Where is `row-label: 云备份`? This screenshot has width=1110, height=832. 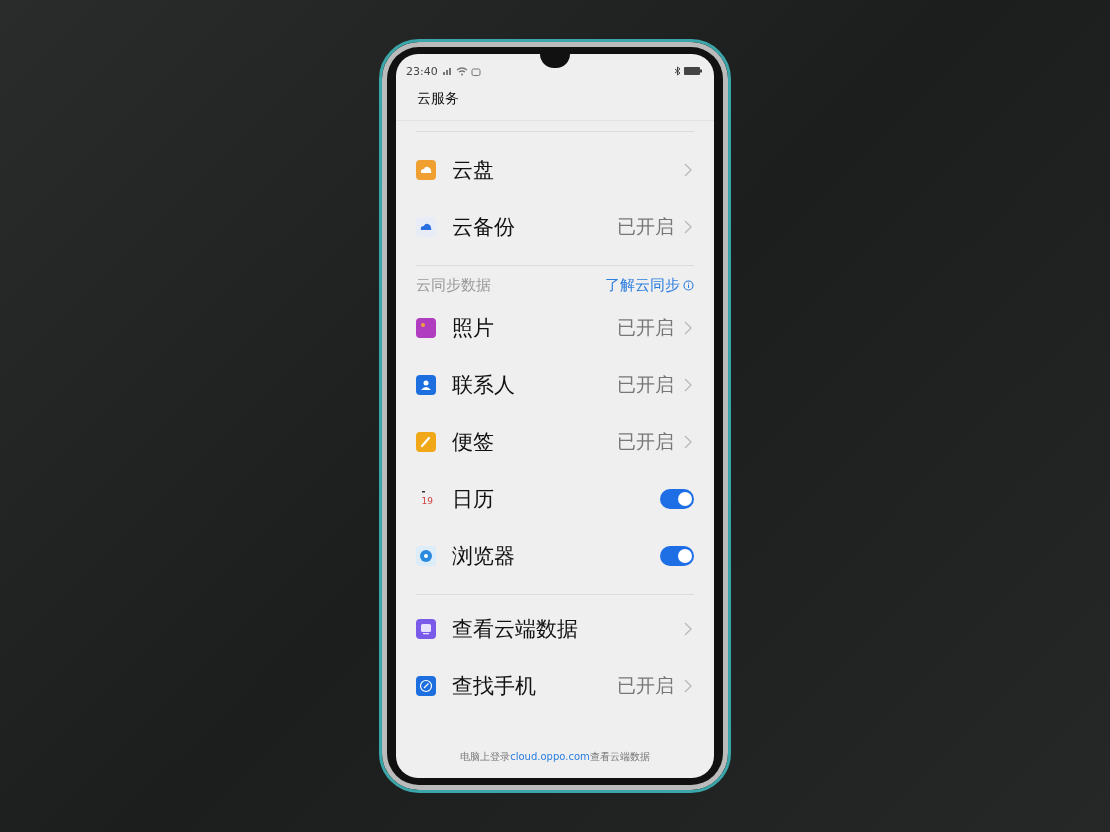
row-label: 云备份 is located at coordinates (483, 227).